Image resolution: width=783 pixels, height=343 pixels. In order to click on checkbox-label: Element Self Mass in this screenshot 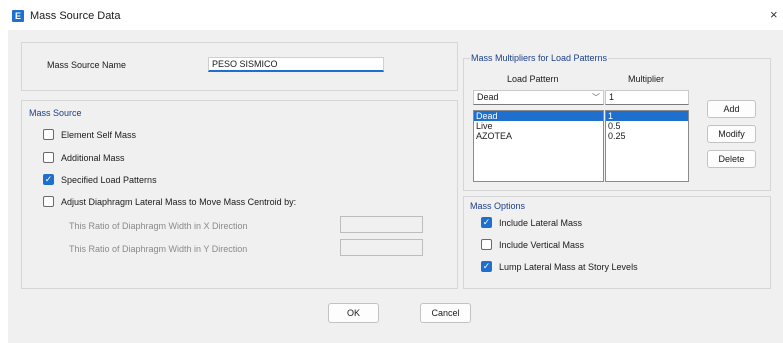, I will do `click(99, 134)`.